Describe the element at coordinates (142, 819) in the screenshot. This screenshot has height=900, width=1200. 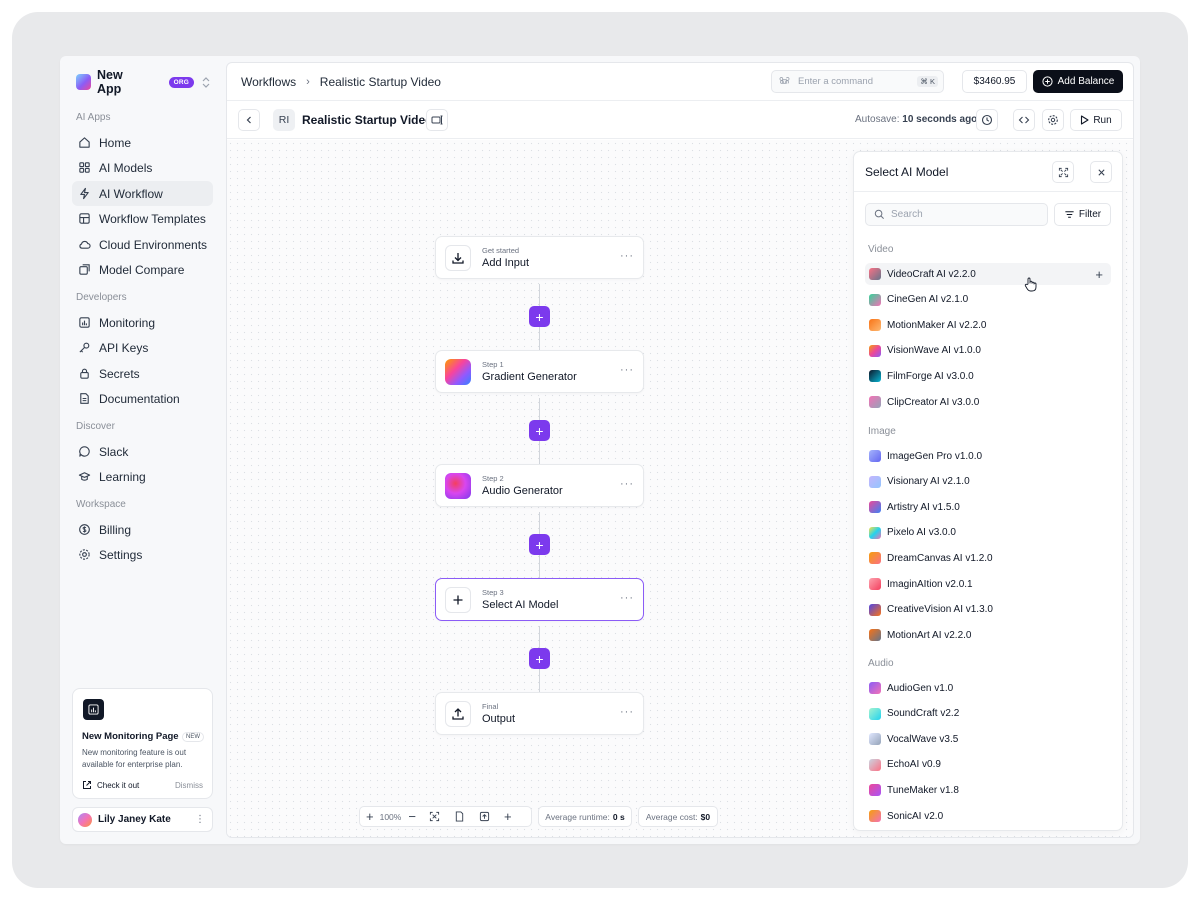
I see `user-menu: Lily Janey Kate ⋮` at that location.